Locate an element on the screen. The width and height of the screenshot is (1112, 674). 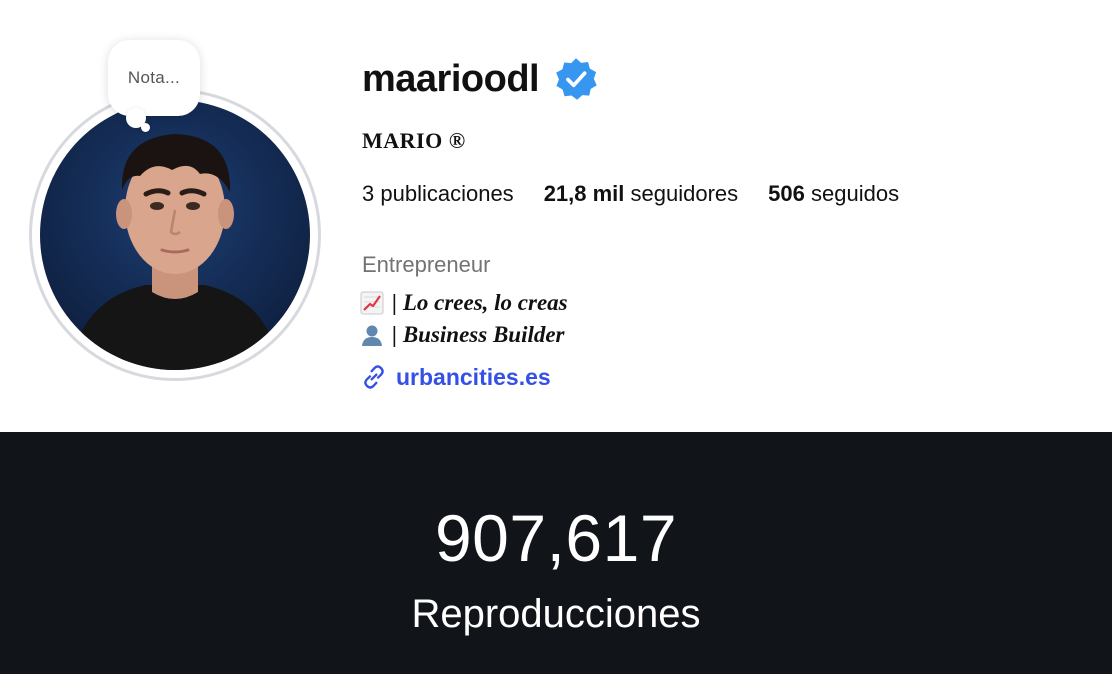
followers-count: 21,8 mil is located at coordinates (584, 193).